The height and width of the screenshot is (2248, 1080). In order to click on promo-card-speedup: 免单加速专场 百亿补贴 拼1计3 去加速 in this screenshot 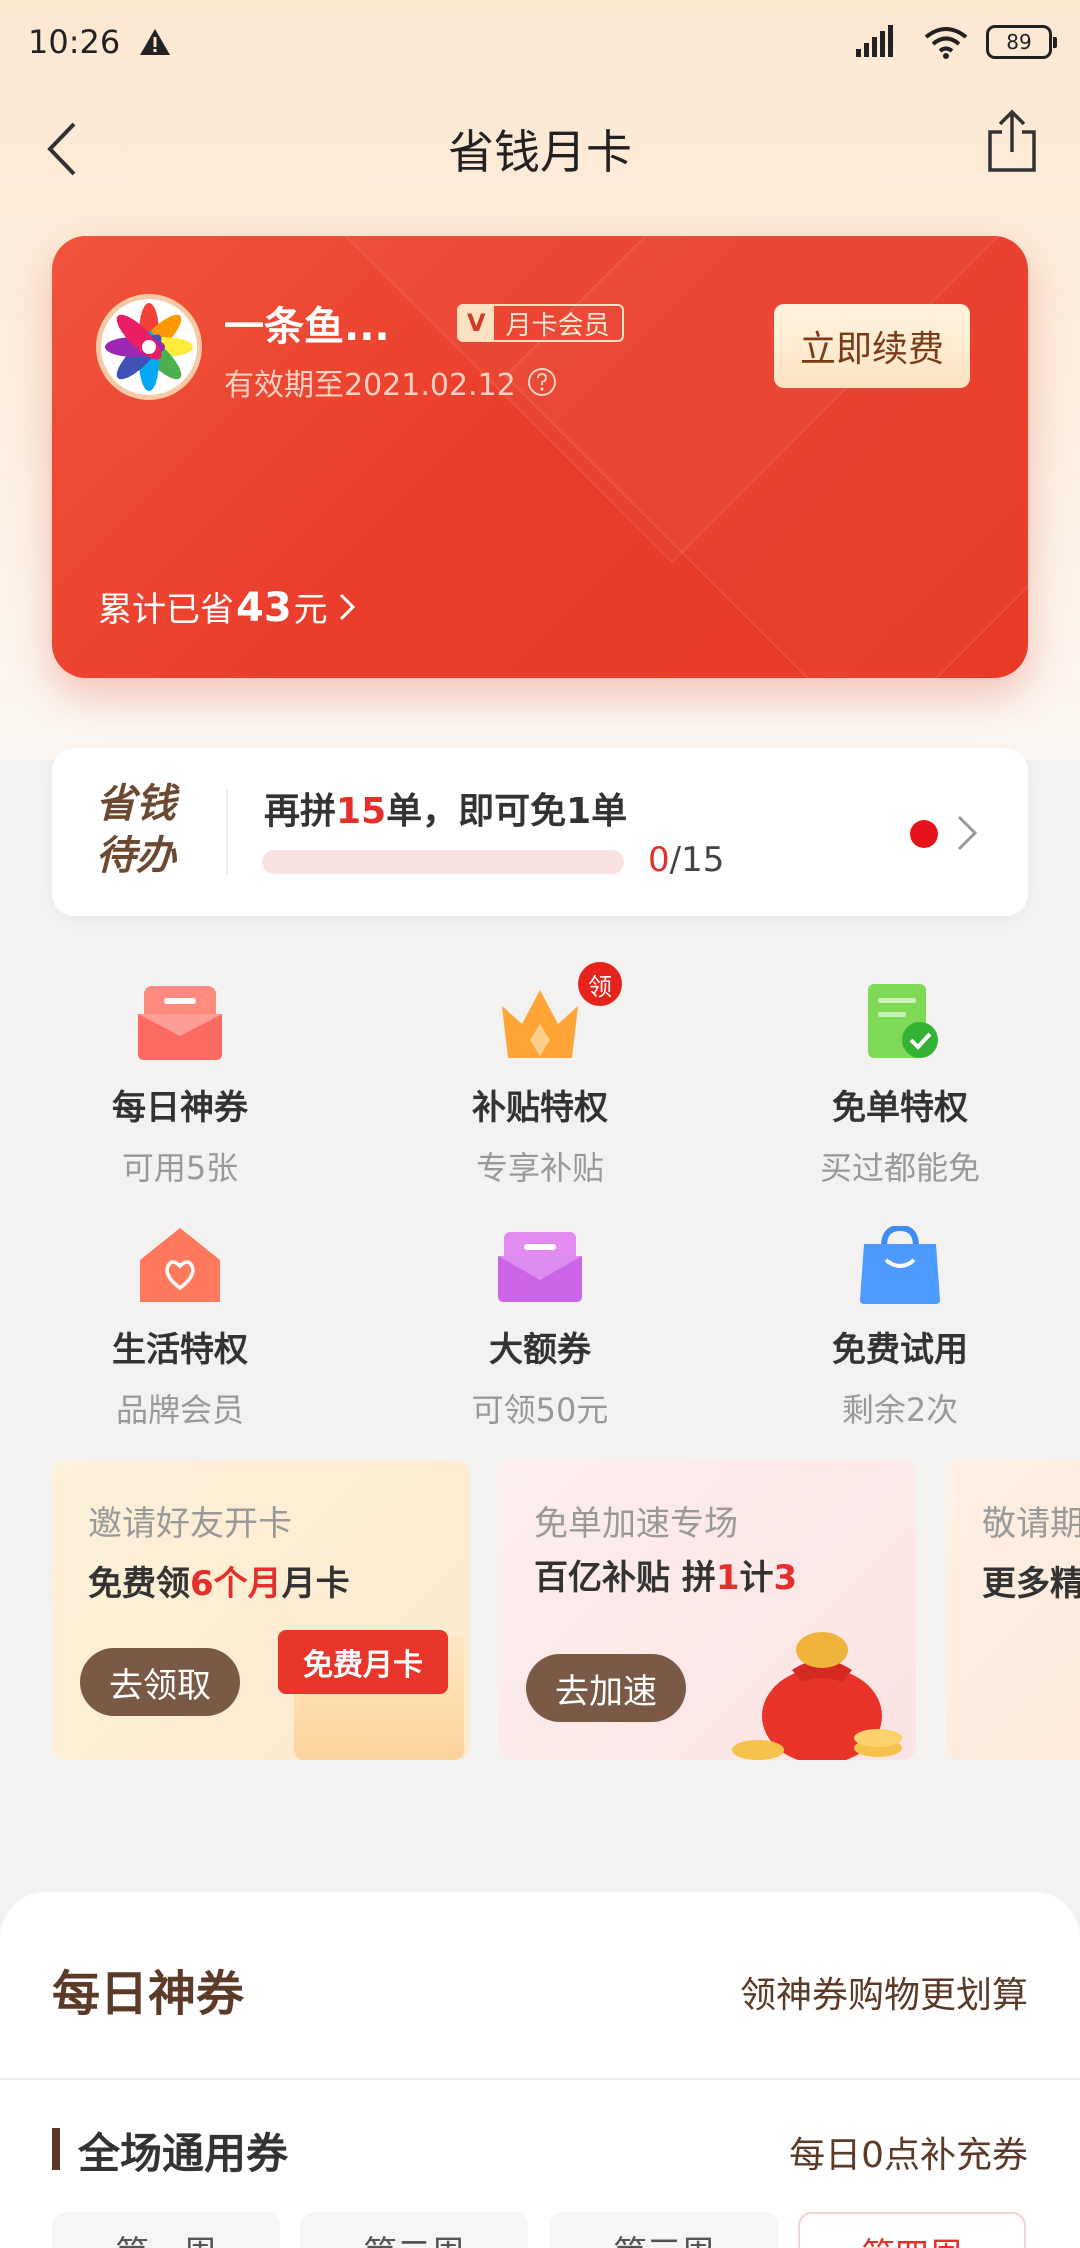, I will do `click(707, 1610)`.